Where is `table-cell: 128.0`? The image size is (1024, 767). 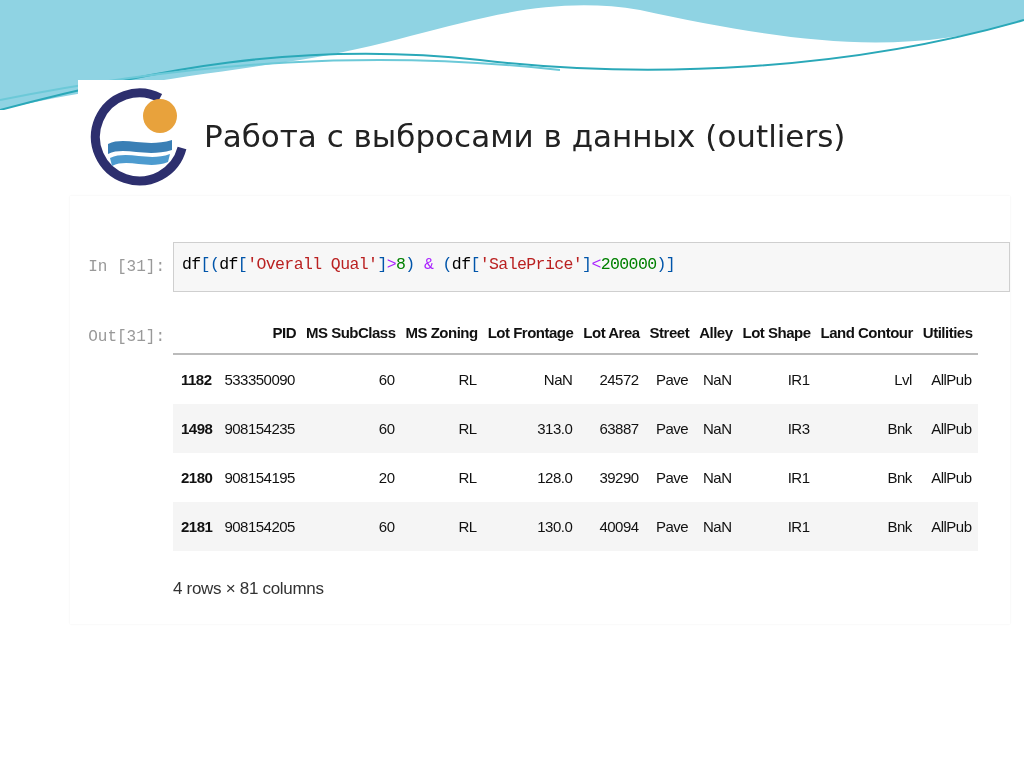
table-cell: 128.0 is located at coordinates (530, 477).